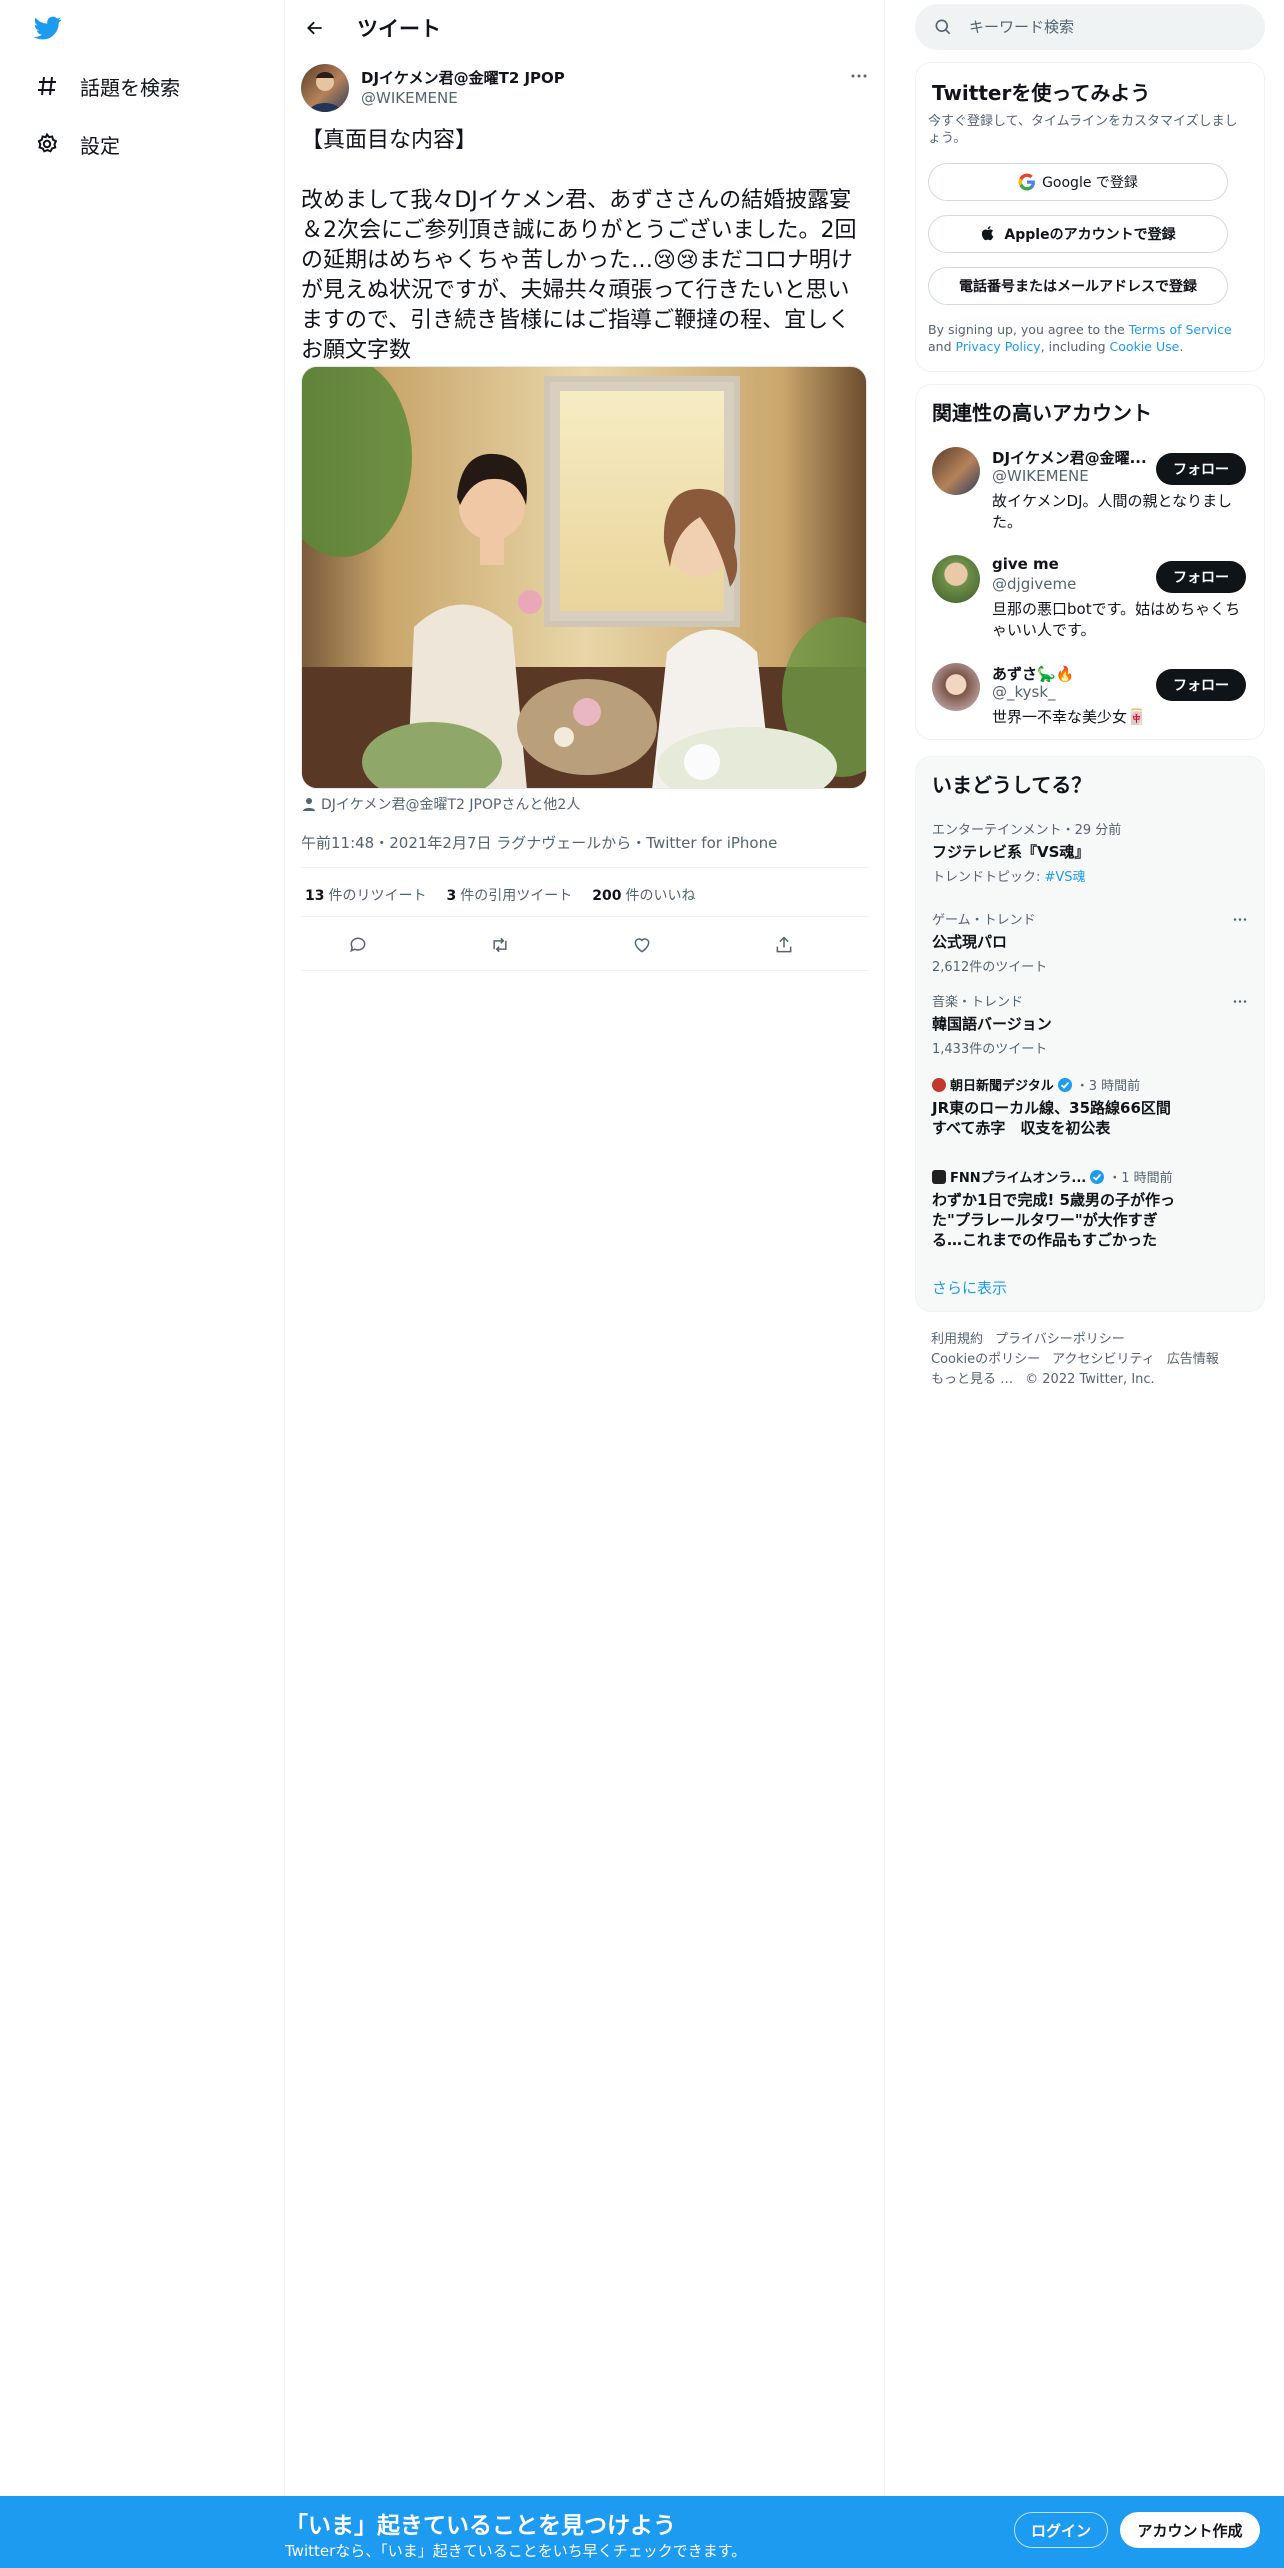 Image resolution: width=1284 pixels, height=2568 pixels. I want to click on nav-item-settings: 設定, so click(77, 144).